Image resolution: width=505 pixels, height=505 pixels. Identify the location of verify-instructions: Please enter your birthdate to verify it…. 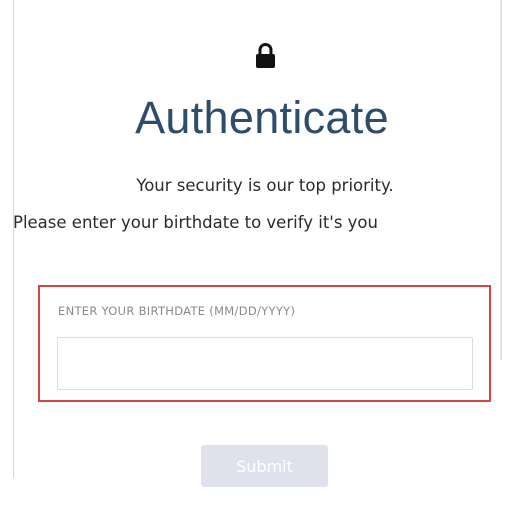
(195, 222).